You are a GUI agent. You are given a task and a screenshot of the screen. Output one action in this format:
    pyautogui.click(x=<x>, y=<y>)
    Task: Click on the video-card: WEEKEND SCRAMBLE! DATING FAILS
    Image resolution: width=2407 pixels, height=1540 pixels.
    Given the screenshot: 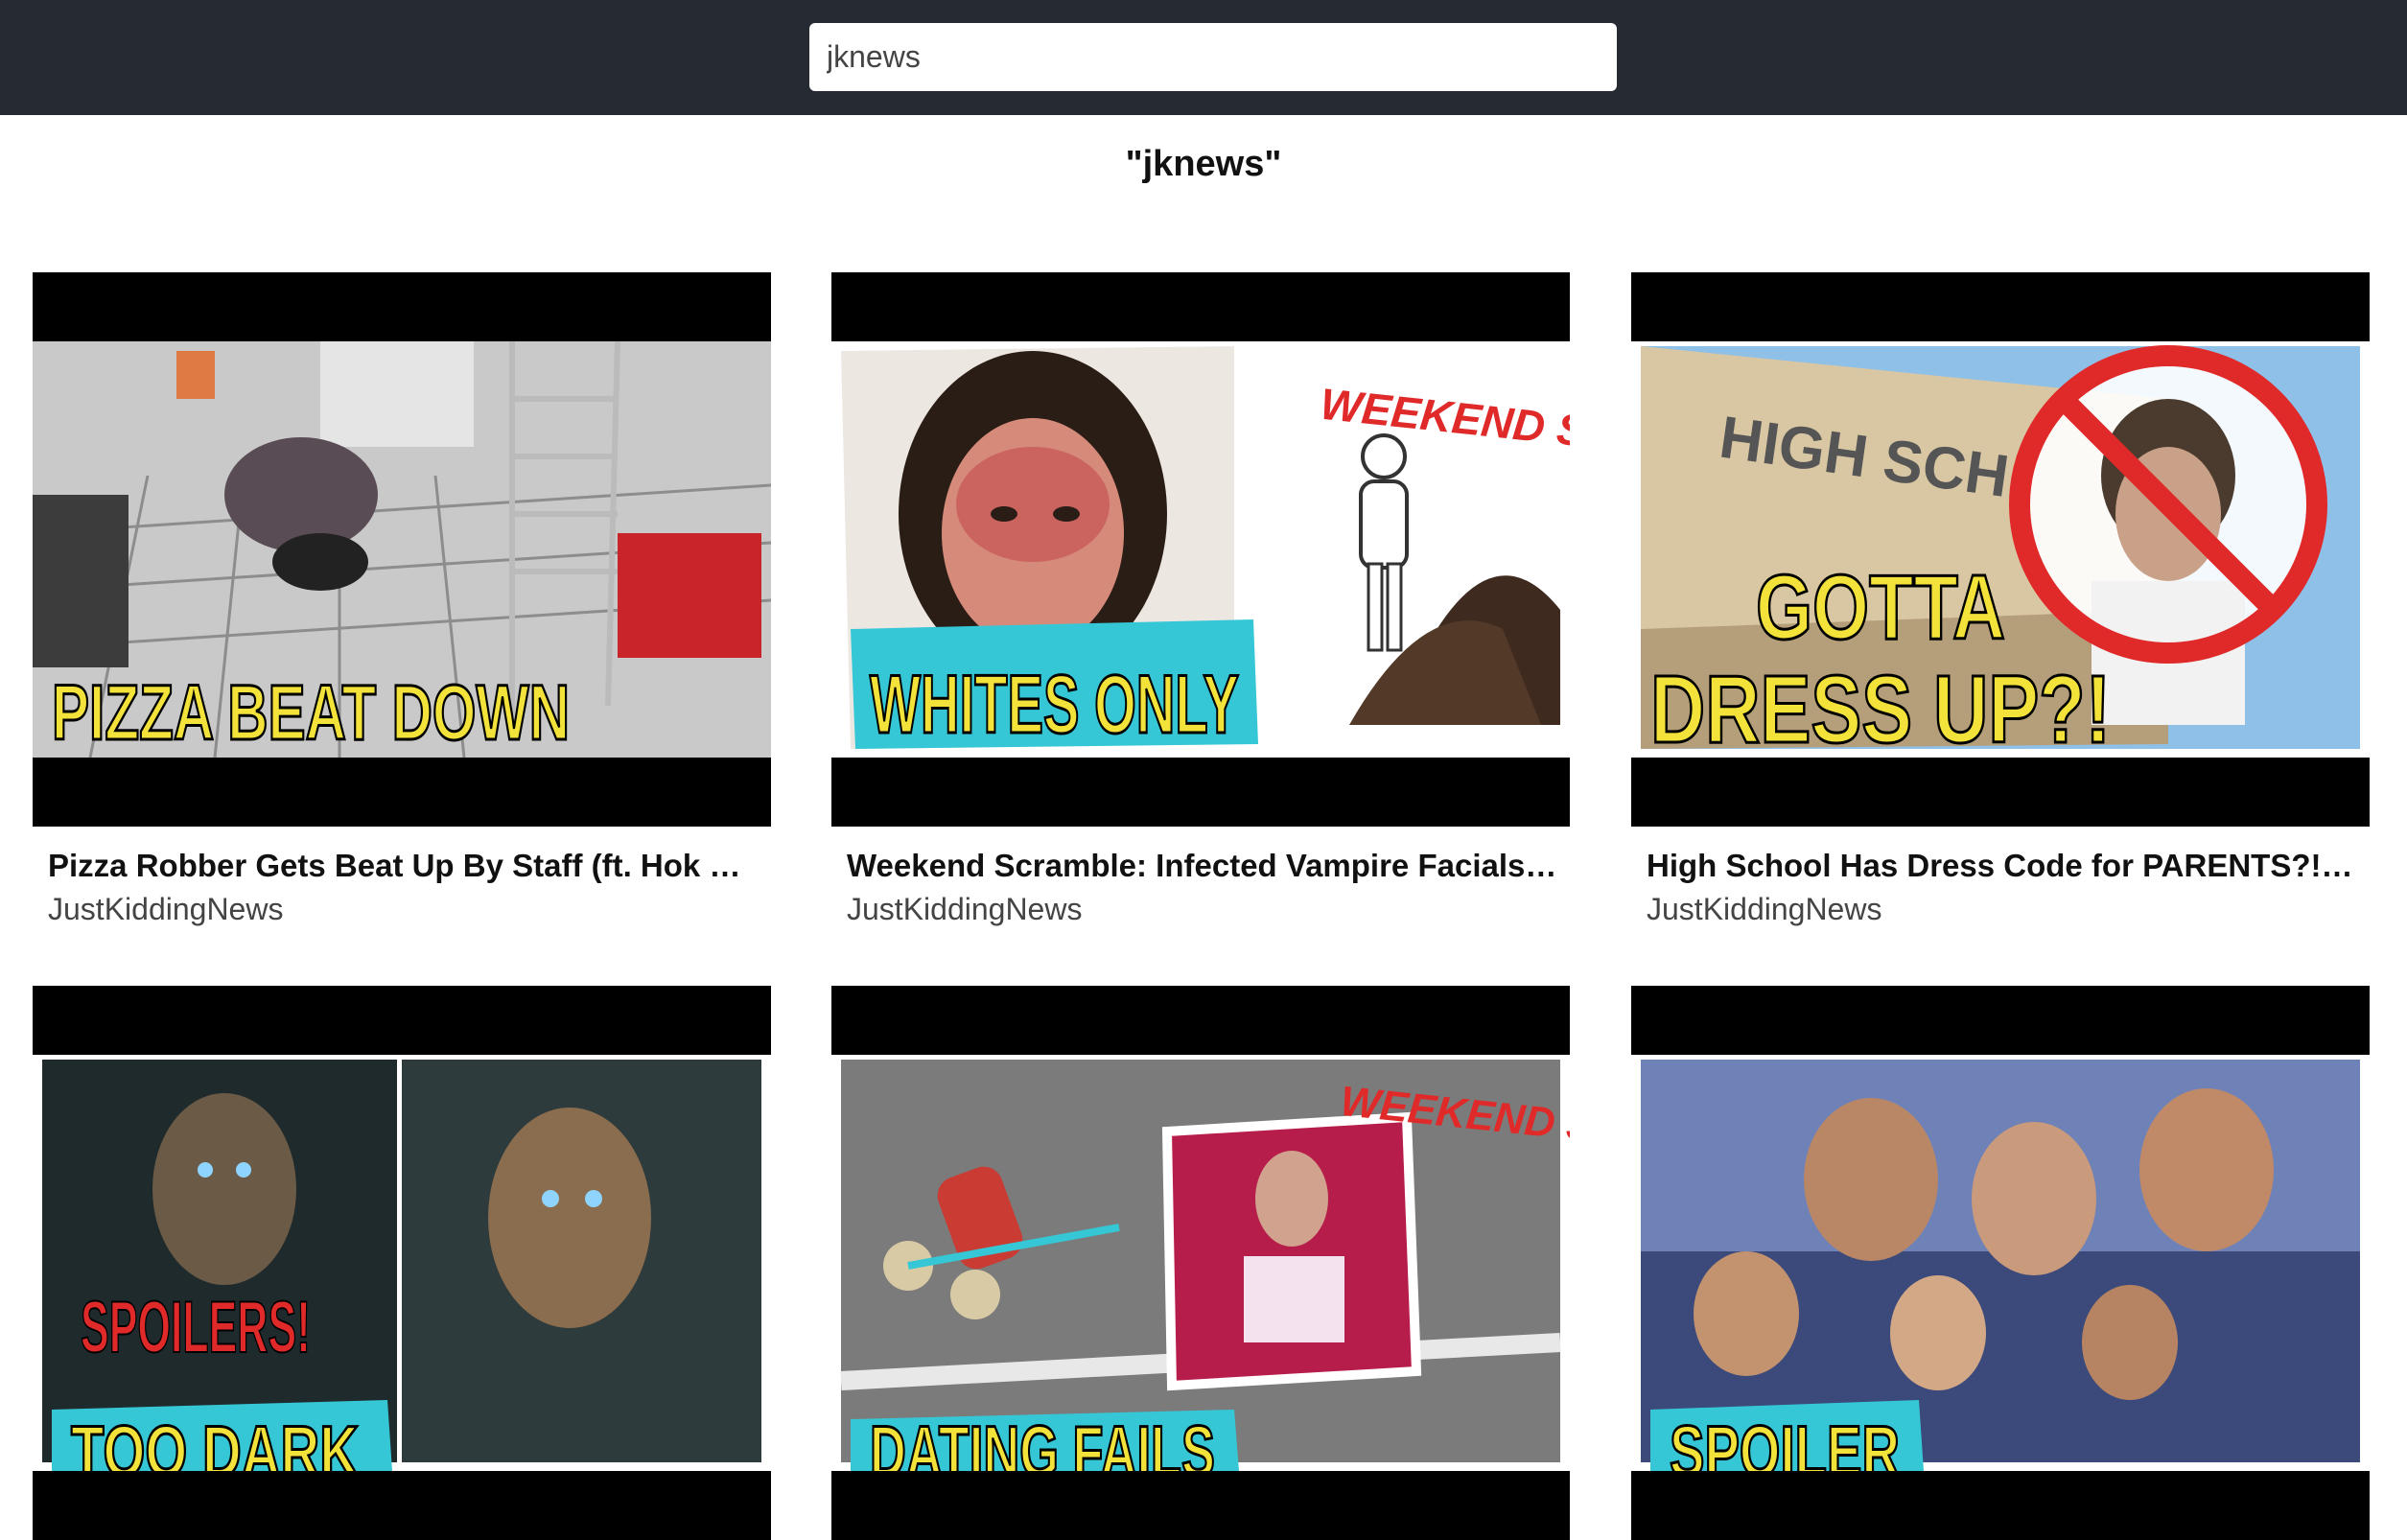 What is the action you would take?
    pyautogui.click(x=1200, y=1263)
    